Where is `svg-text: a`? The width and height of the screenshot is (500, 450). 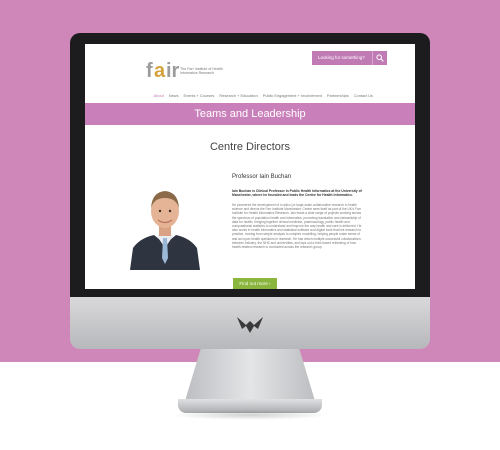
svg-text: a is located at coordinates (160, 70).